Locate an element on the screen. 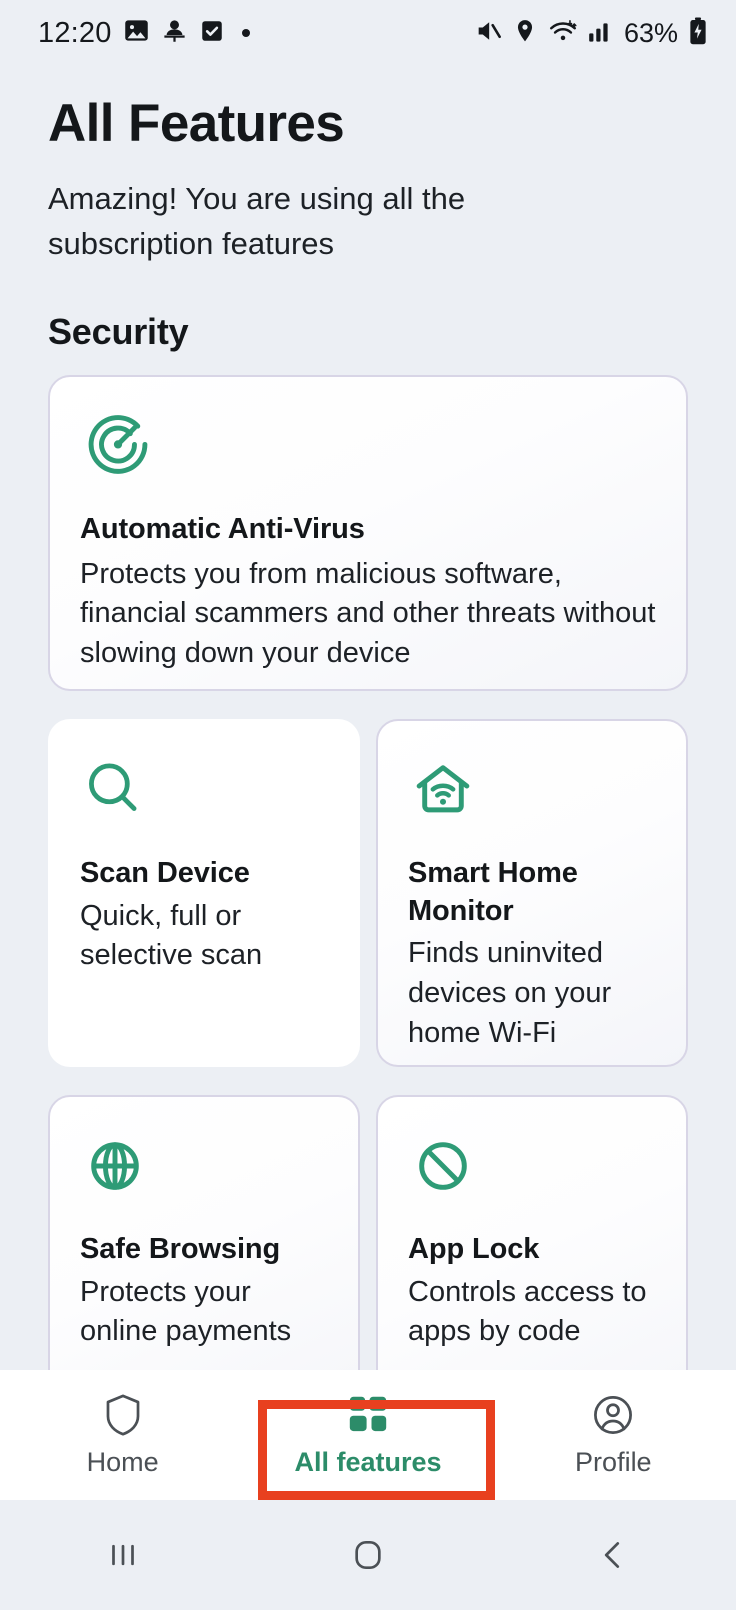  feature-card-description: Quick, full or selective scan is located at coordinates (171, 935).